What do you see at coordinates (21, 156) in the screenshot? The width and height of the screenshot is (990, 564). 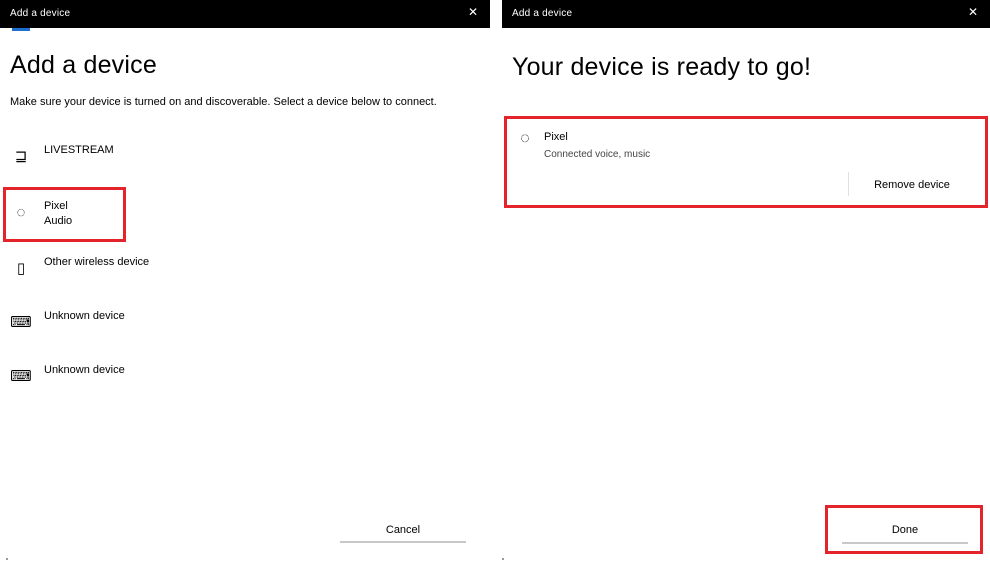 I see `monitor-icon: ⊒` at bounding box center [21, 156].